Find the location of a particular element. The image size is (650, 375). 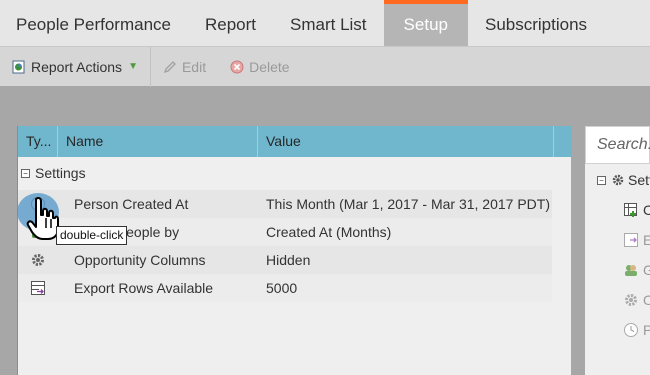

tree-root-settings: − Sett is located at coordinates (622, 180).